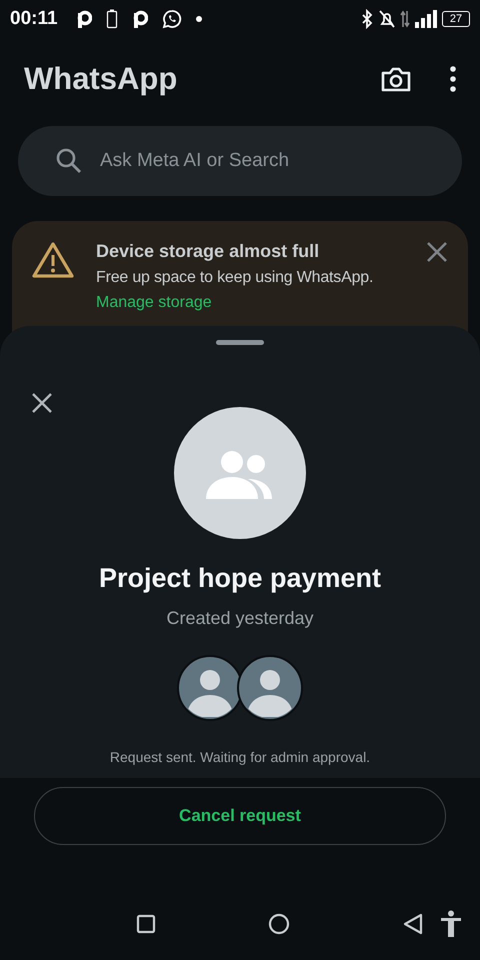 The height and width of the screenshot is (960, 480). What do you see at coordinates (250, 303) in the screenshot?
I see `manage-storage-link: Manage storage` at bounding box center [250, 303].